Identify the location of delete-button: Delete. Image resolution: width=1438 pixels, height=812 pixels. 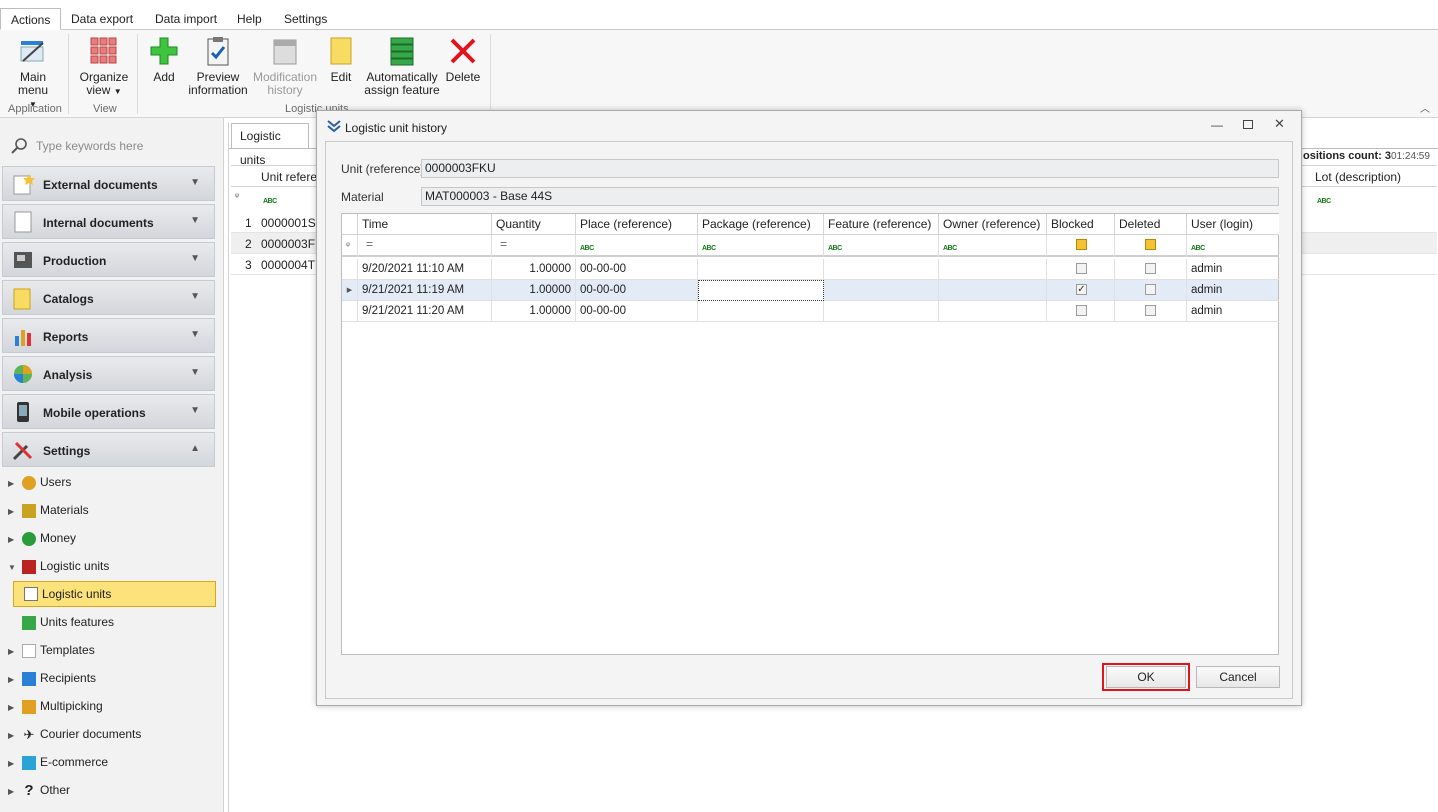
(463, 58).